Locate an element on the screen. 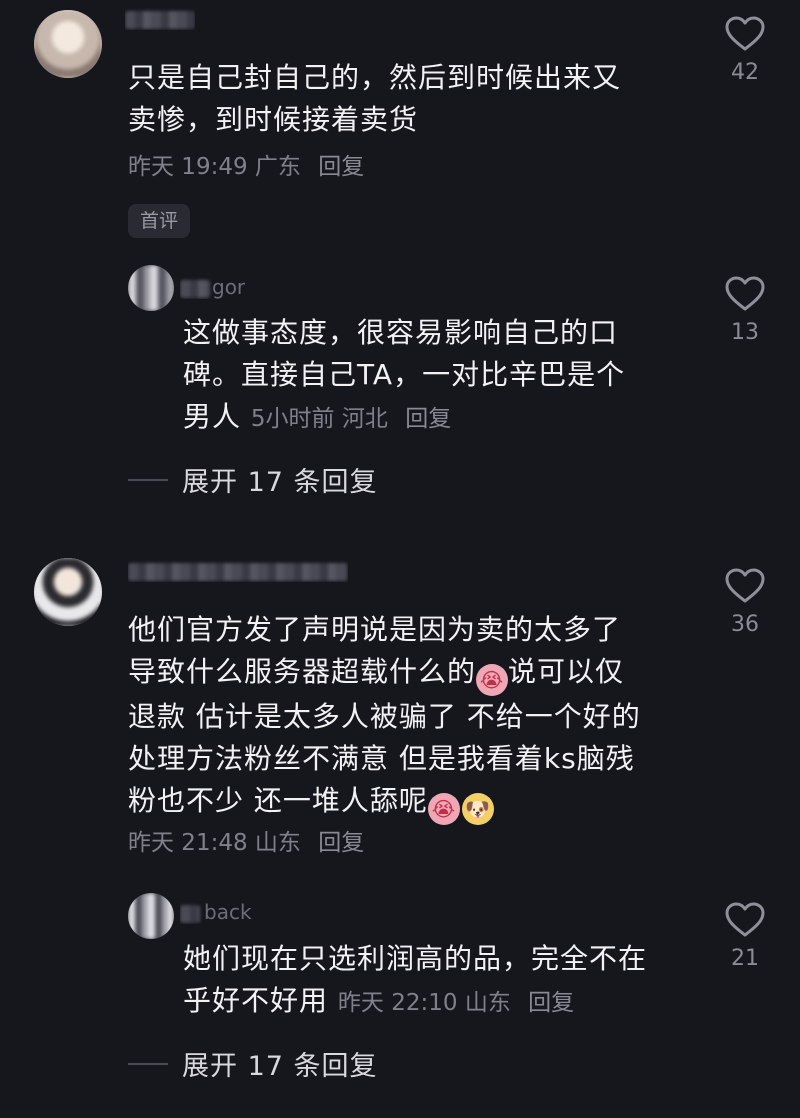 Image resolution: width=800 pixels, height=1118 pixels. like-count: 21 is located at coordinates (745, 958).